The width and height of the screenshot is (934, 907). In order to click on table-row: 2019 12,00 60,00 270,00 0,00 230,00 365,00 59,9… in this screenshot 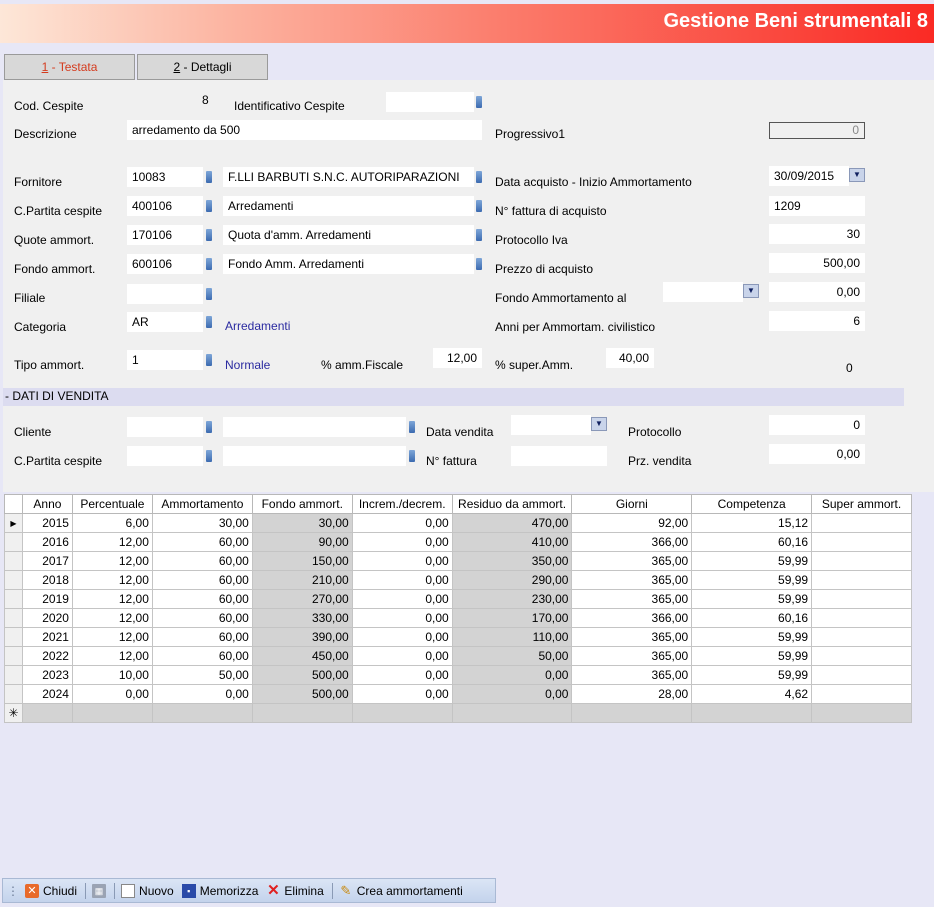, I will do `click(458, 599)`.